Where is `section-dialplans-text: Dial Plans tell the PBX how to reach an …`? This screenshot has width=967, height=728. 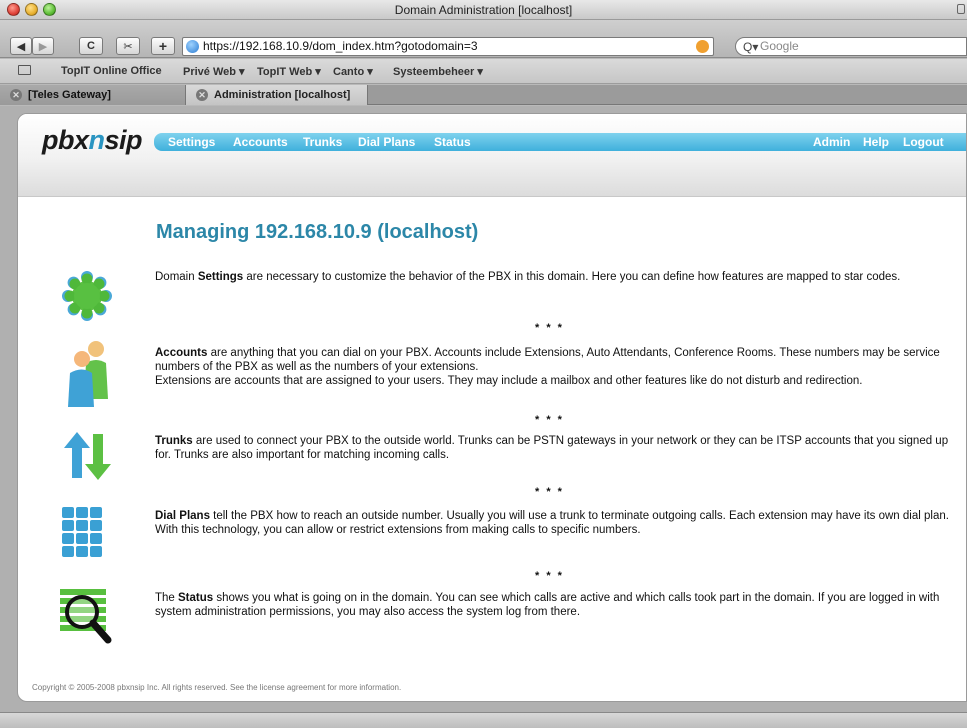 section-dialplans-text: Dial Plans tell the PBX how to reach an … is located at coordinates (552, 523).